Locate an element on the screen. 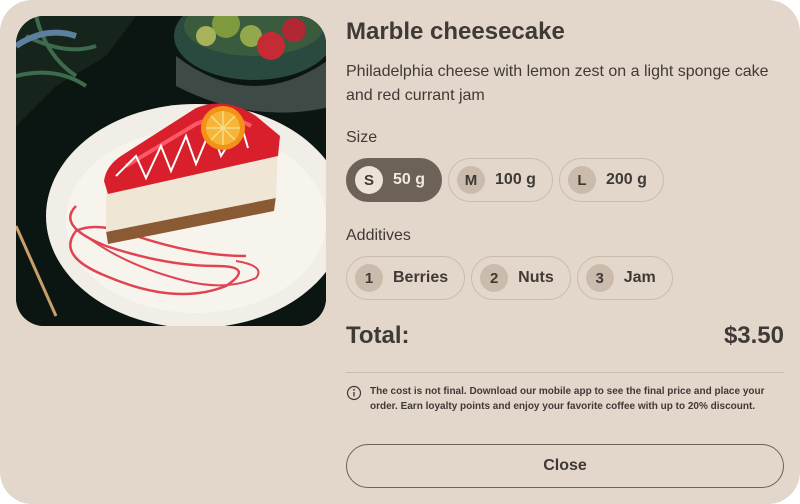  size-badge-m: M is located at coordinates (471, 180).